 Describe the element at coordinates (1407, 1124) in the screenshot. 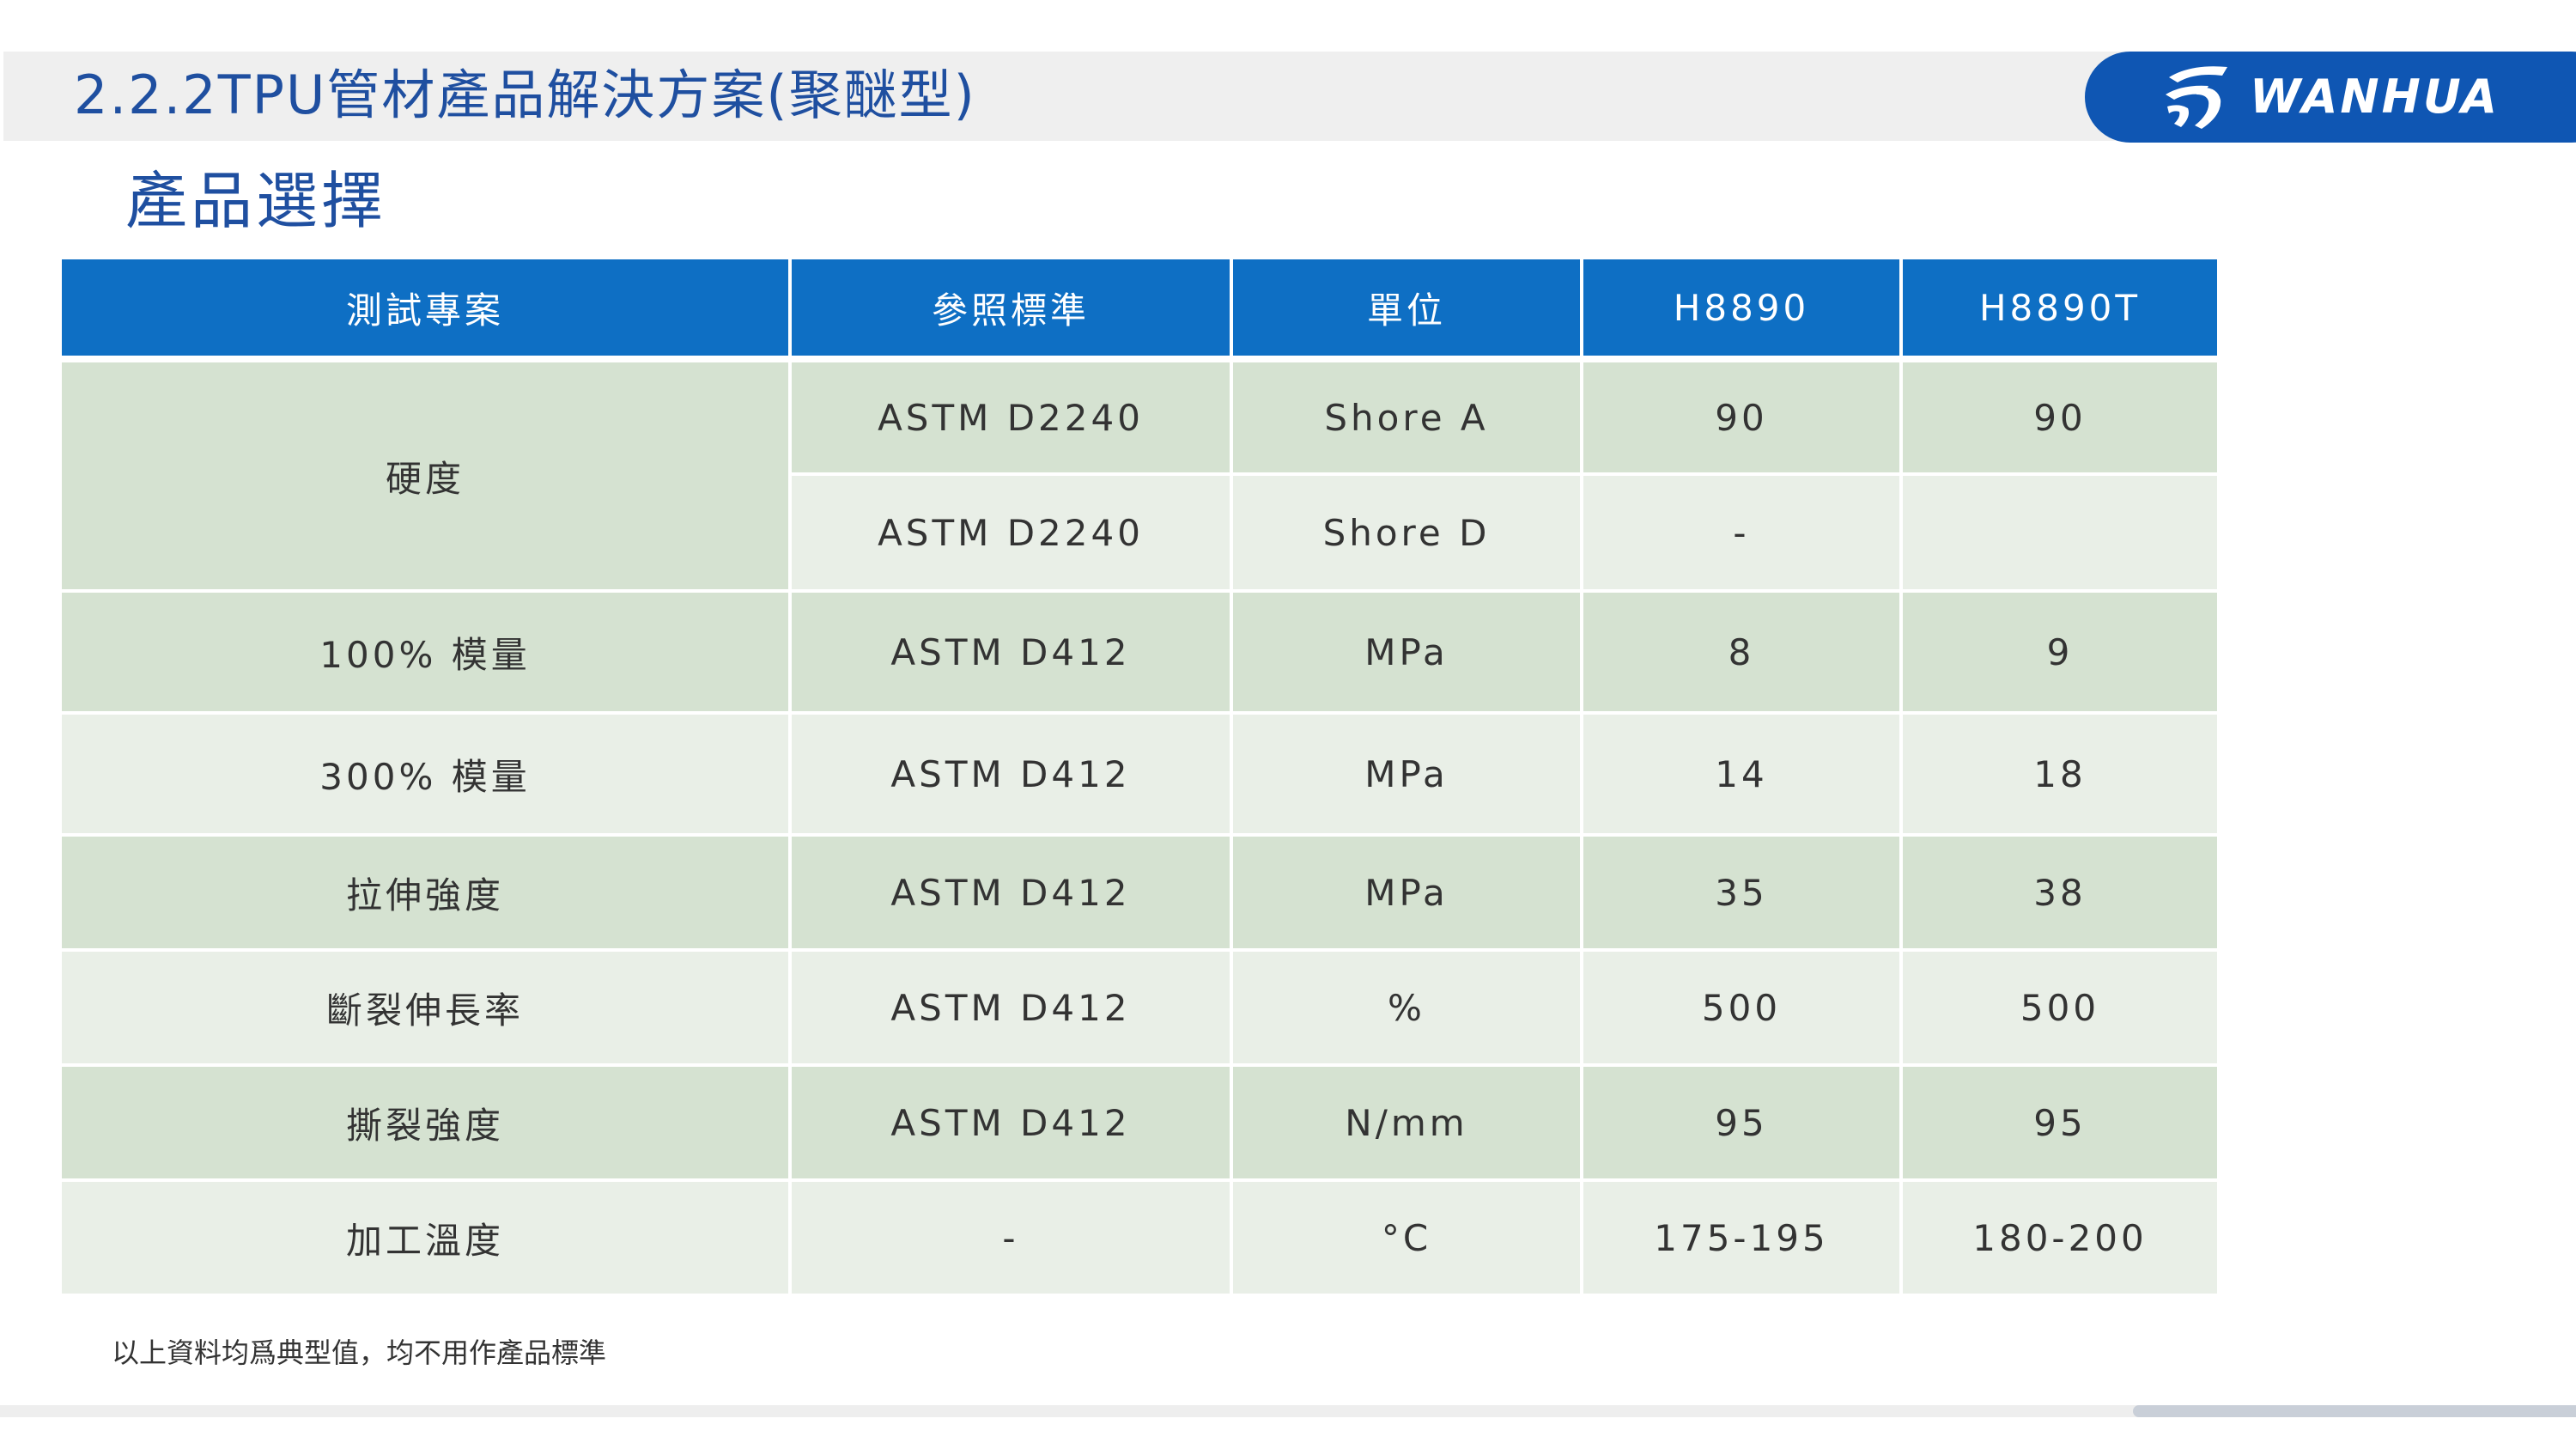

I see `unit-cell: N/mm` at that location.